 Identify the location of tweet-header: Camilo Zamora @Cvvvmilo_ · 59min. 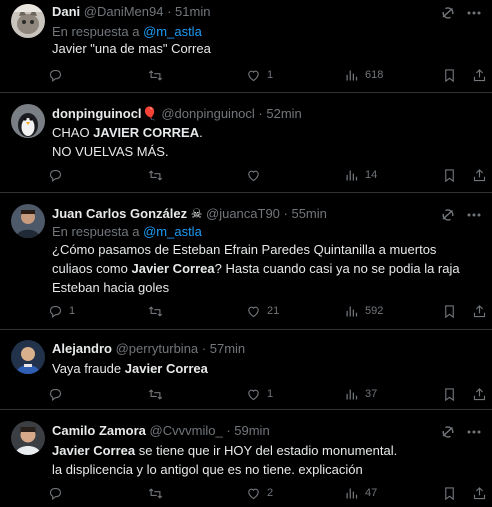
(242, 430).